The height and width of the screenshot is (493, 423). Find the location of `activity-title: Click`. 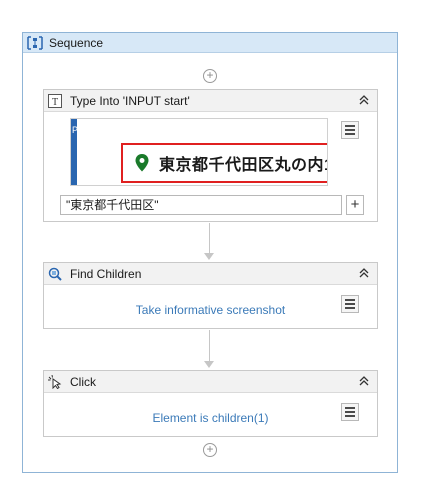

activity-title: Click is located at coordinates (83, 381).